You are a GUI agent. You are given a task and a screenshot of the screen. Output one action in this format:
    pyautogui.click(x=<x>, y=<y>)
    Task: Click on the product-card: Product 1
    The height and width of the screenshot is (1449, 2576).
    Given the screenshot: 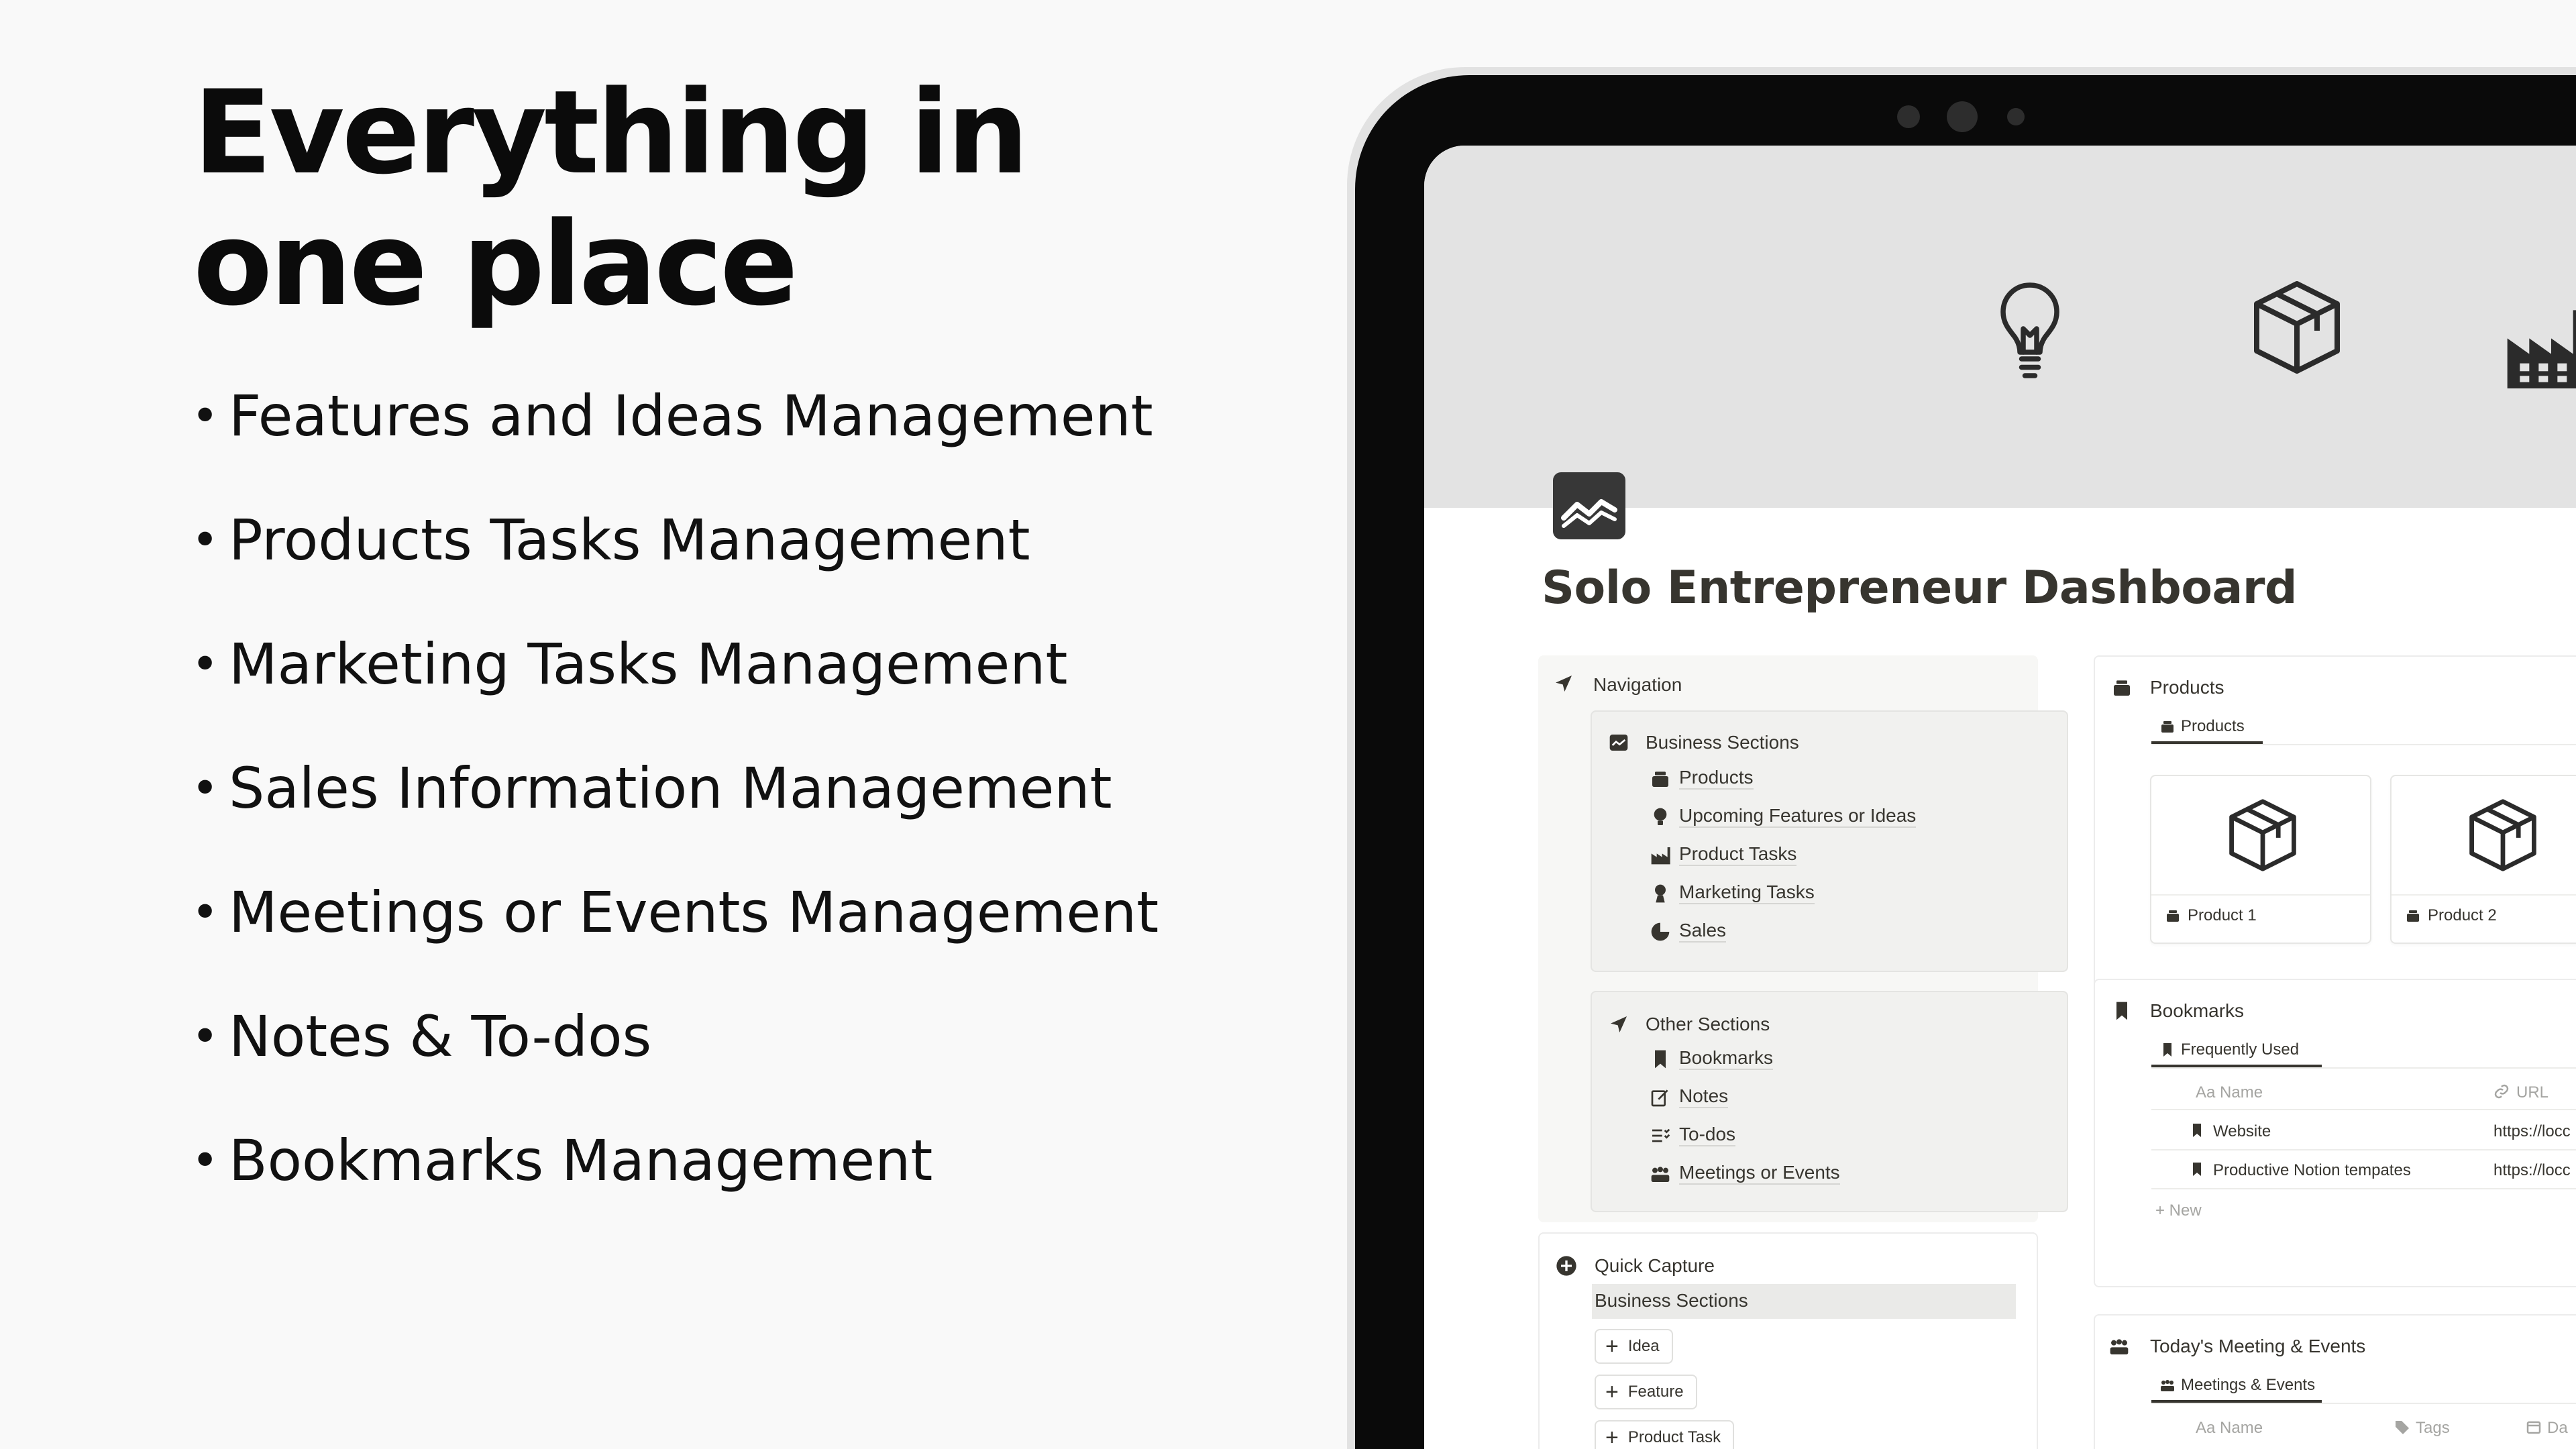 What is the action you would take?
    pyautogui.click(x=2260, y=859)
    